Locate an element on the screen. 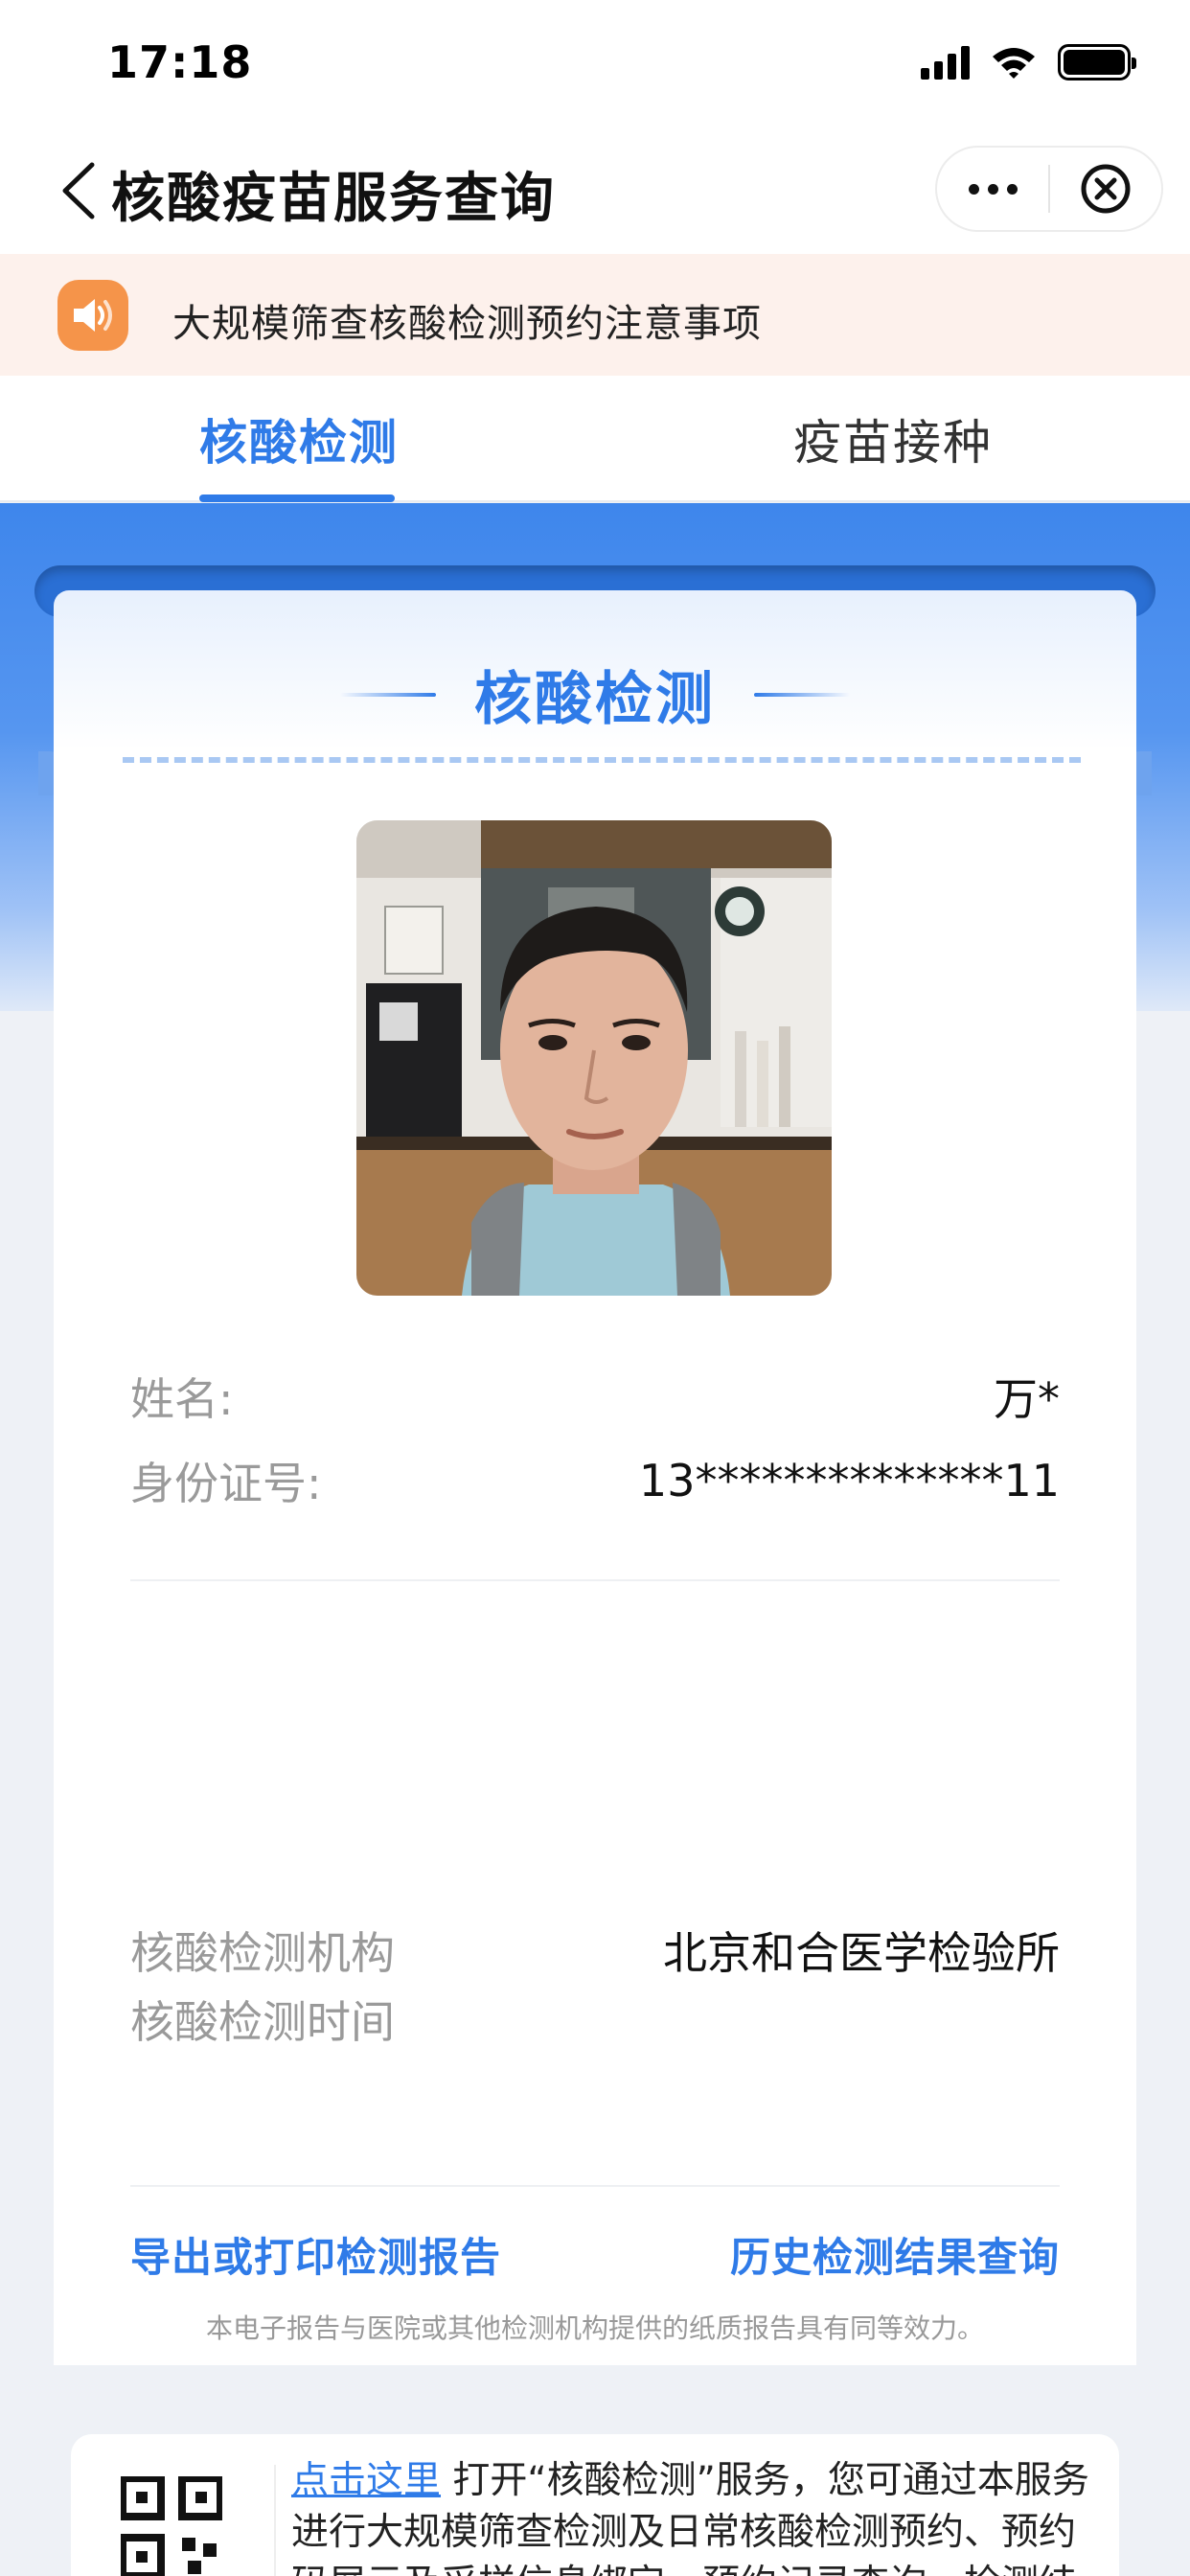 The height and width of the screenshot is (2576, 1190). time-row: 核酸检测时间 is located at coordinates (595, 2020).